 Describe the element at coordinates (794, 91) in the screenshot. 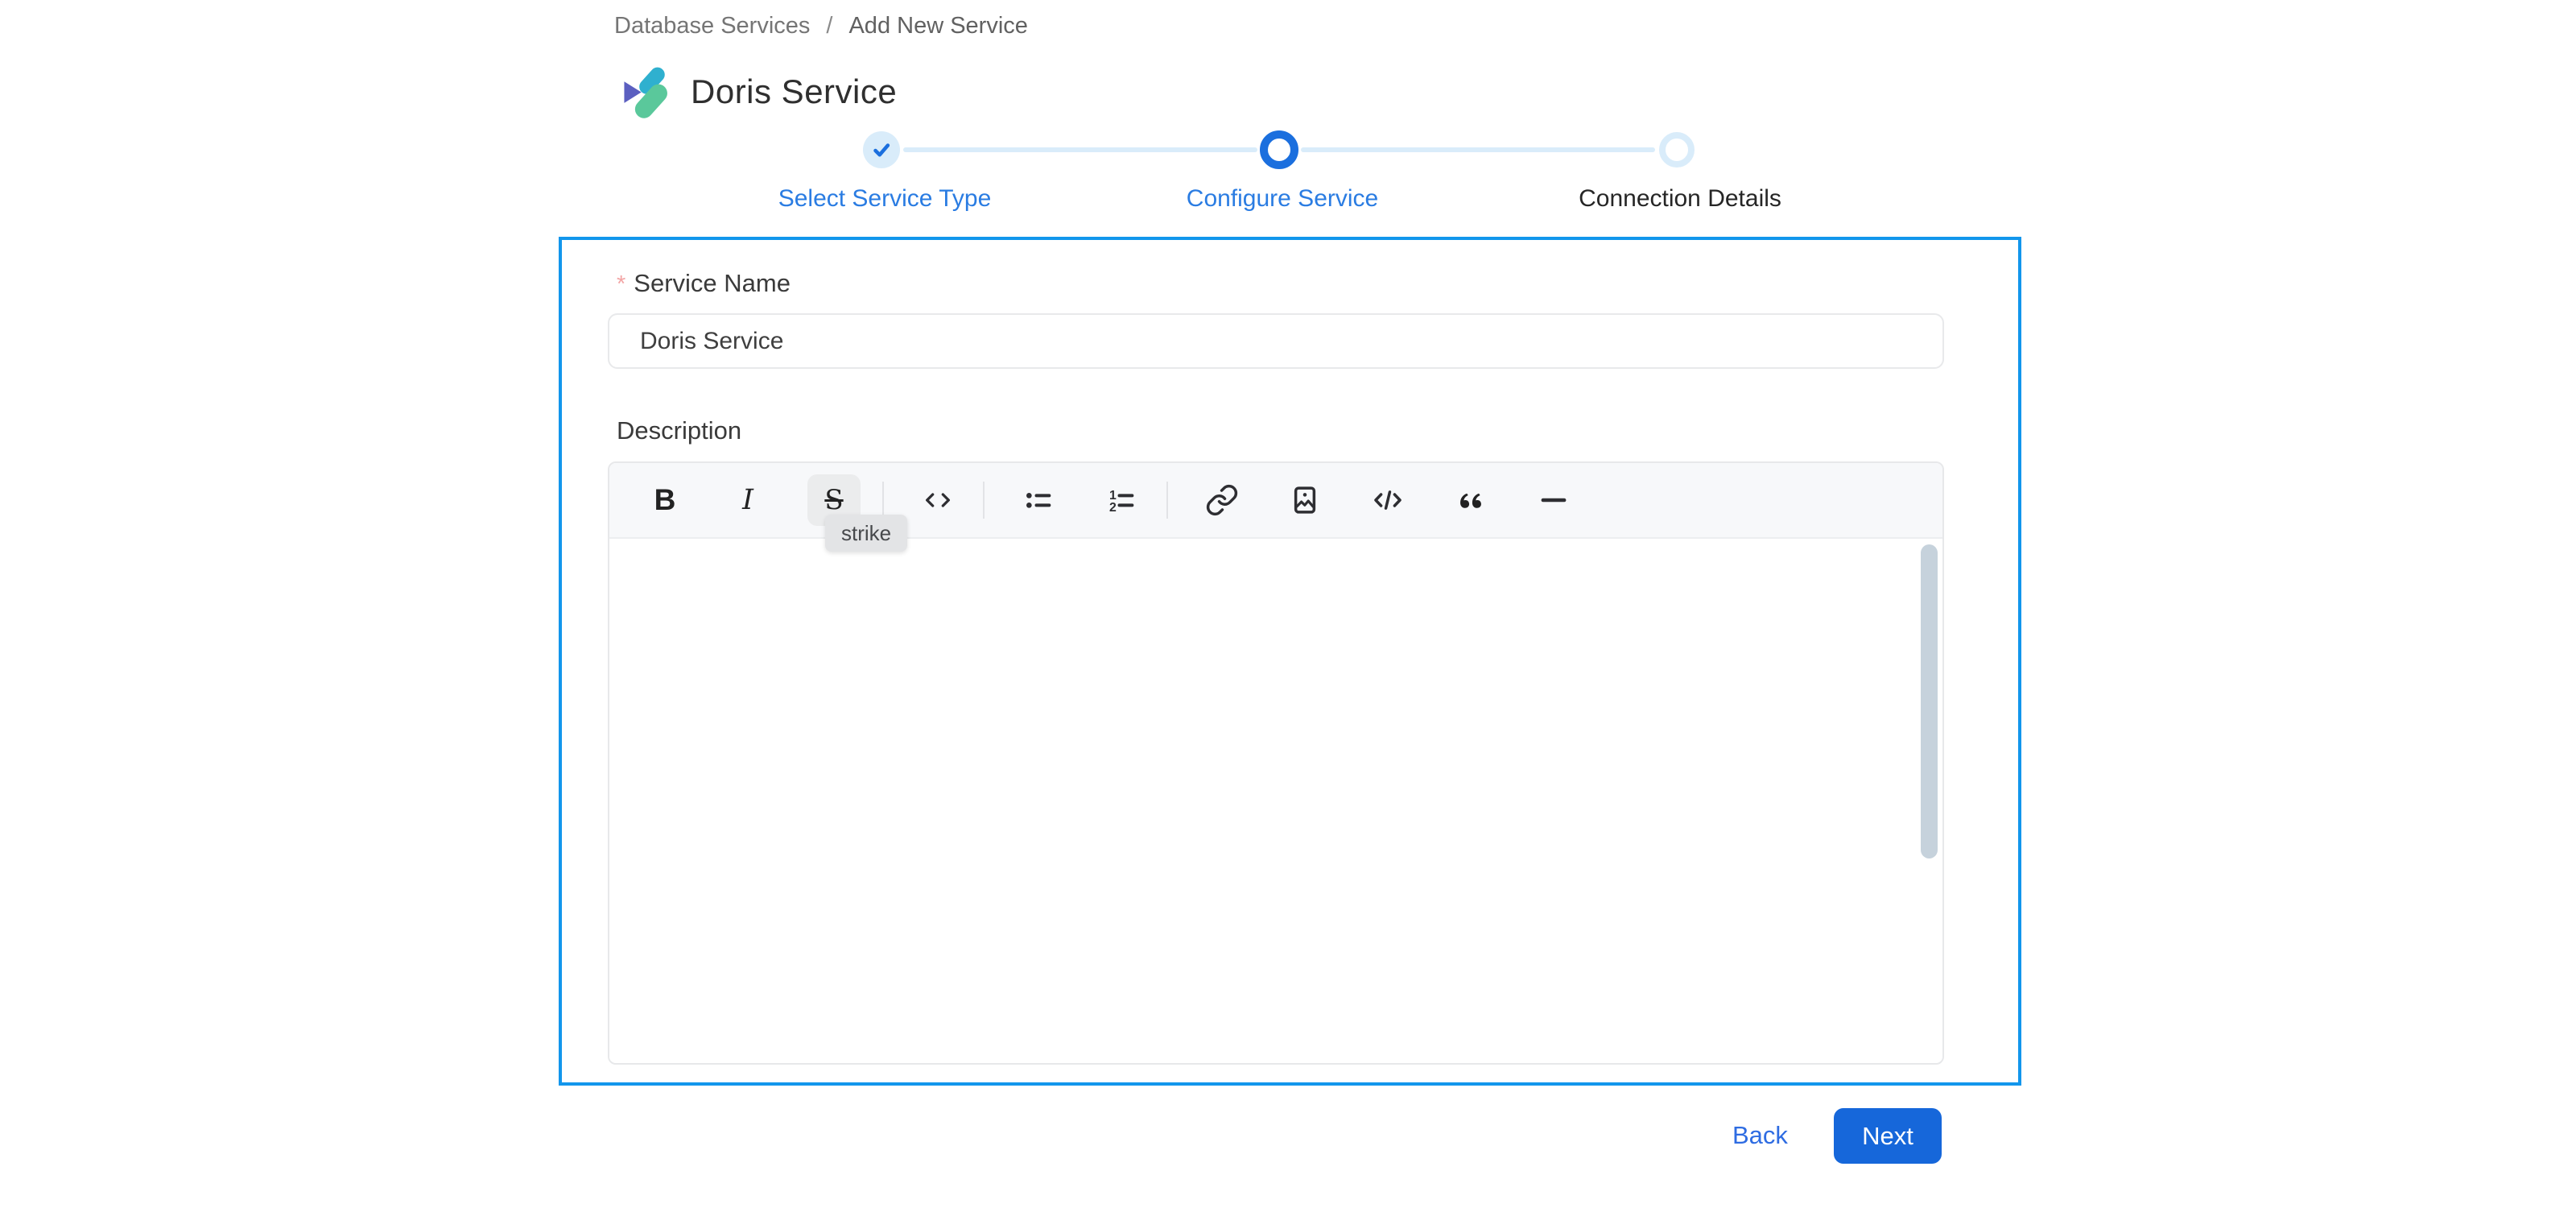

I see `page-title: Doris Service` at that location.